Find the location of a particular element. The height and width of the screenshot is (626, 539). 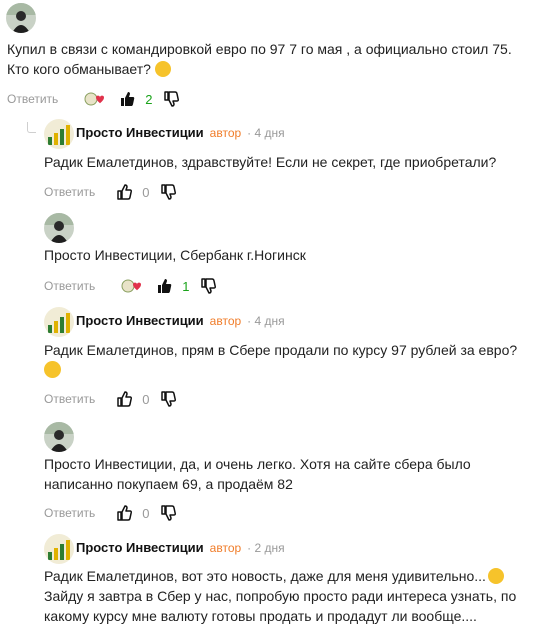

comment-actions: Ответить 2 is located at coordinates (93, 99).